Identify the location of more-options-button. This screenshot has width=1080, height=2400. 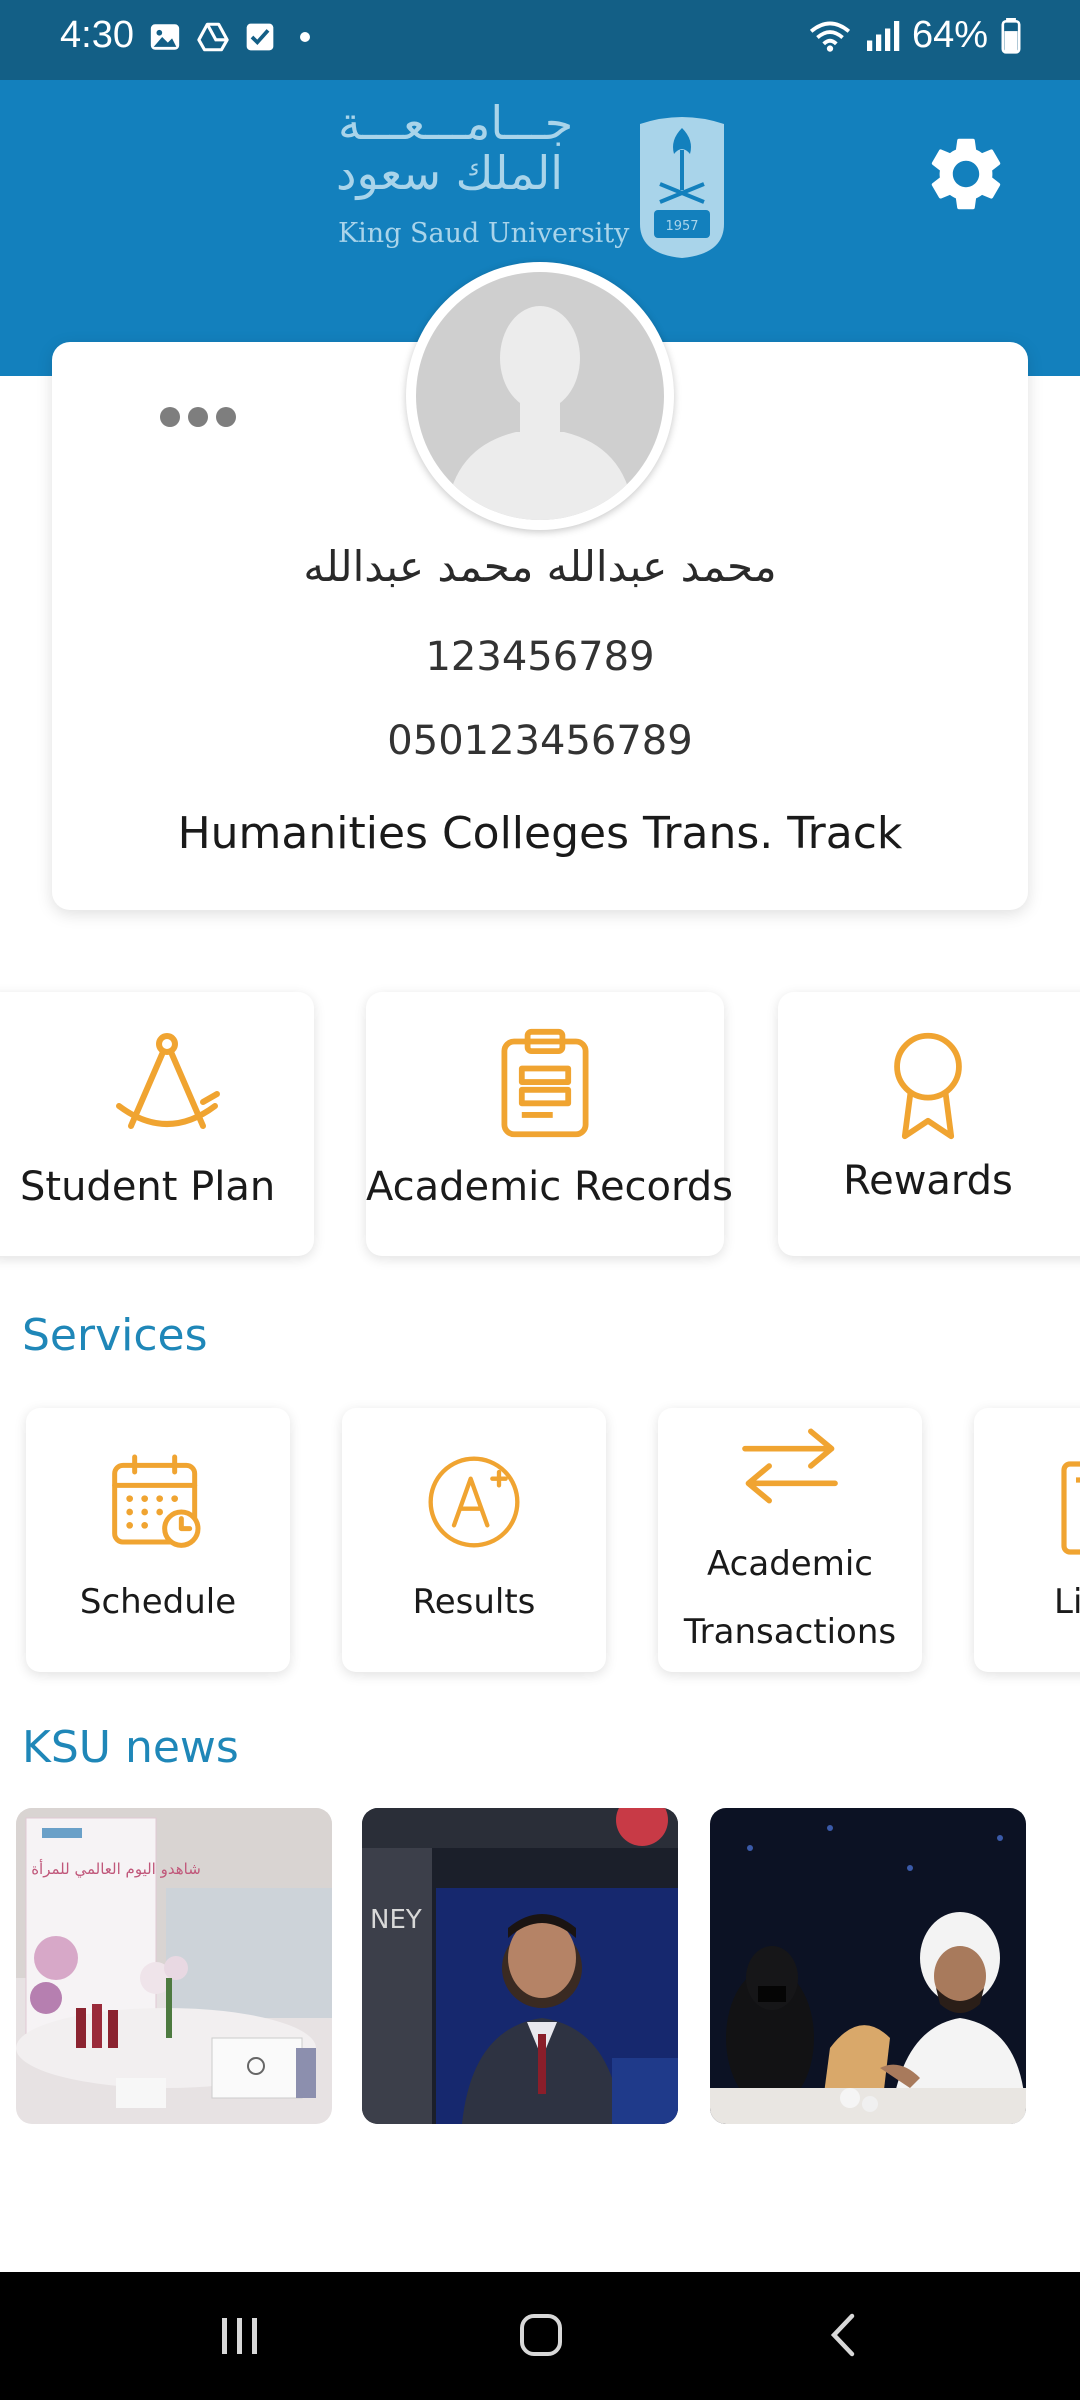
(200, 417).